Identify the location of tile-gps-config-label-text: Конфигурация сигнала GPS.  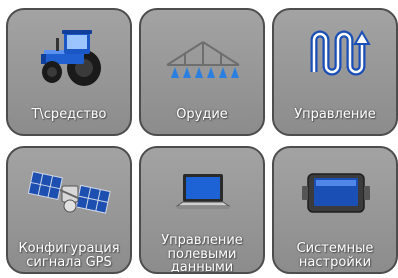
(69, 255).